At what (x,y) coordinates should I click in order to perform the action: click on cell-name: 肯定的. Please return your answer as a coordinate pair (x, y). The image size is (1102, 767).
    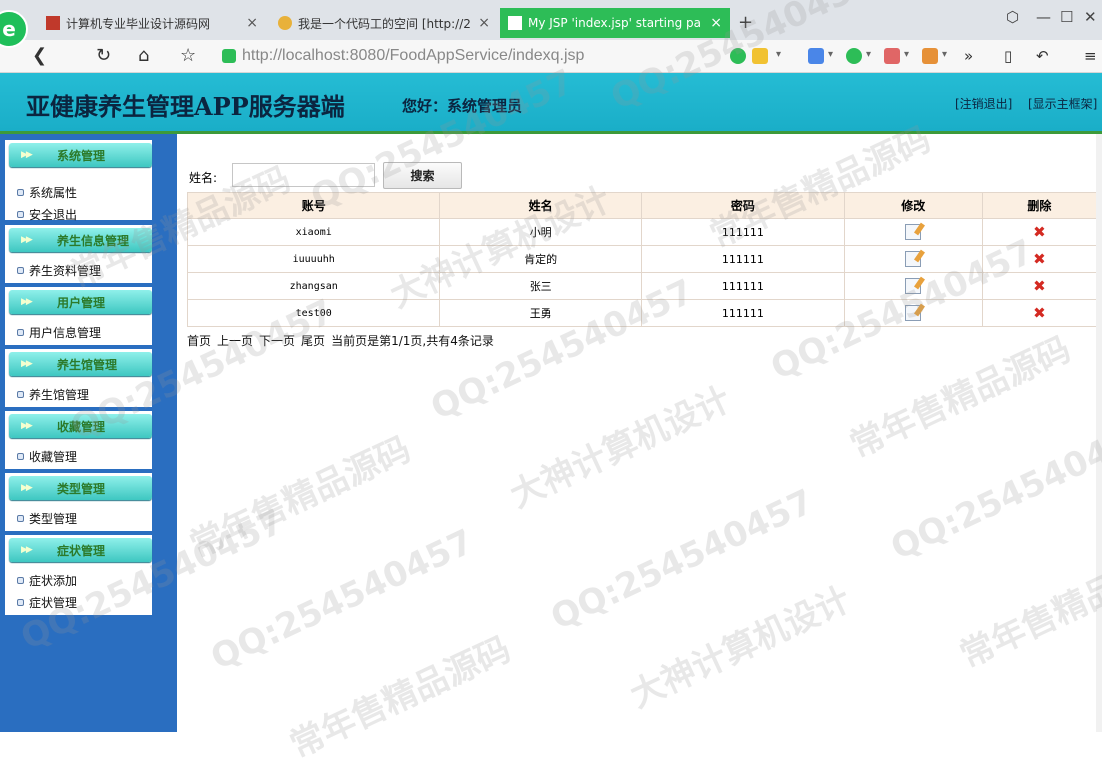
    Looking at the image, I should click on (540, 259).